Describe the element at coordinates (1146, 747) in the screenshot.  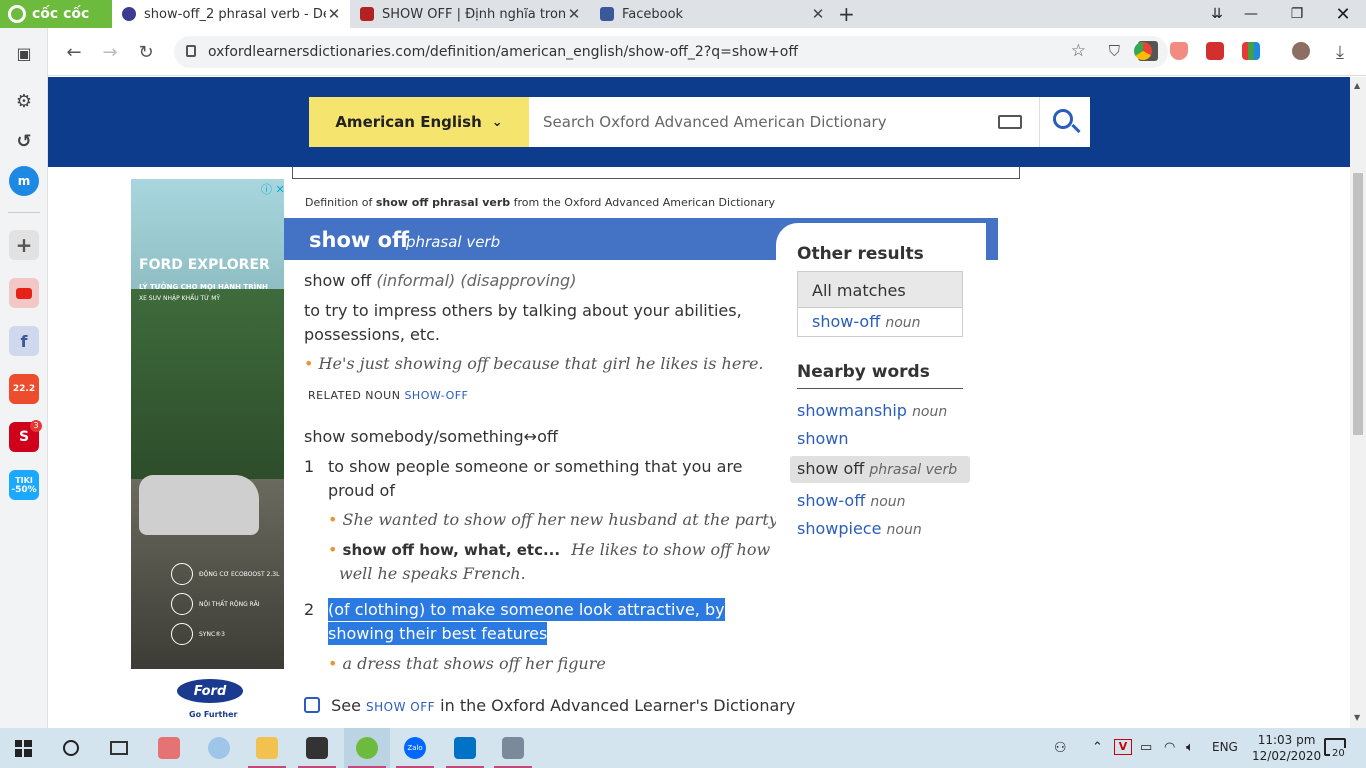
I see `battery-icon: ▭` at that location.